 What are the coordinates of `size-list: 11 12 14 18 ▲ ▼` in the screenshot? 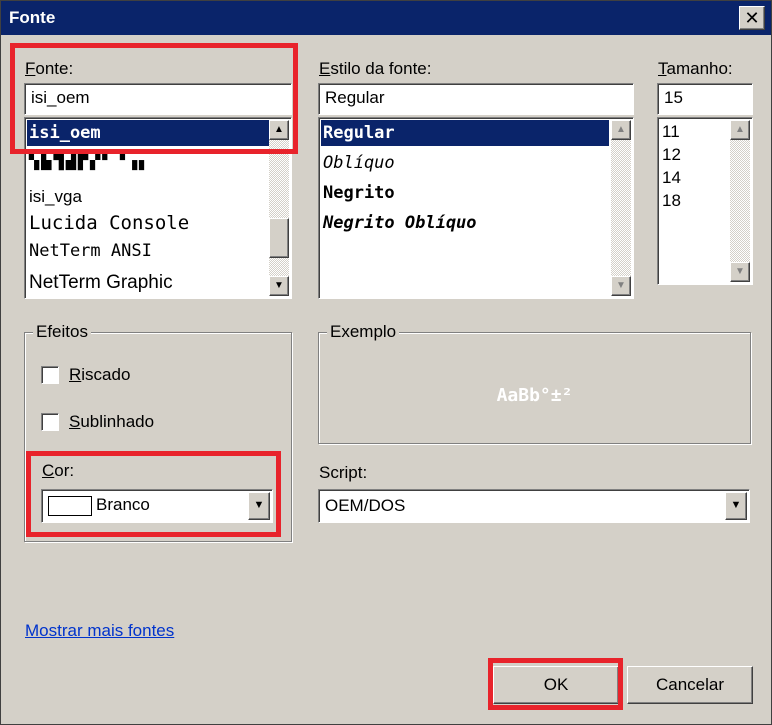 It's located at (705, 201).